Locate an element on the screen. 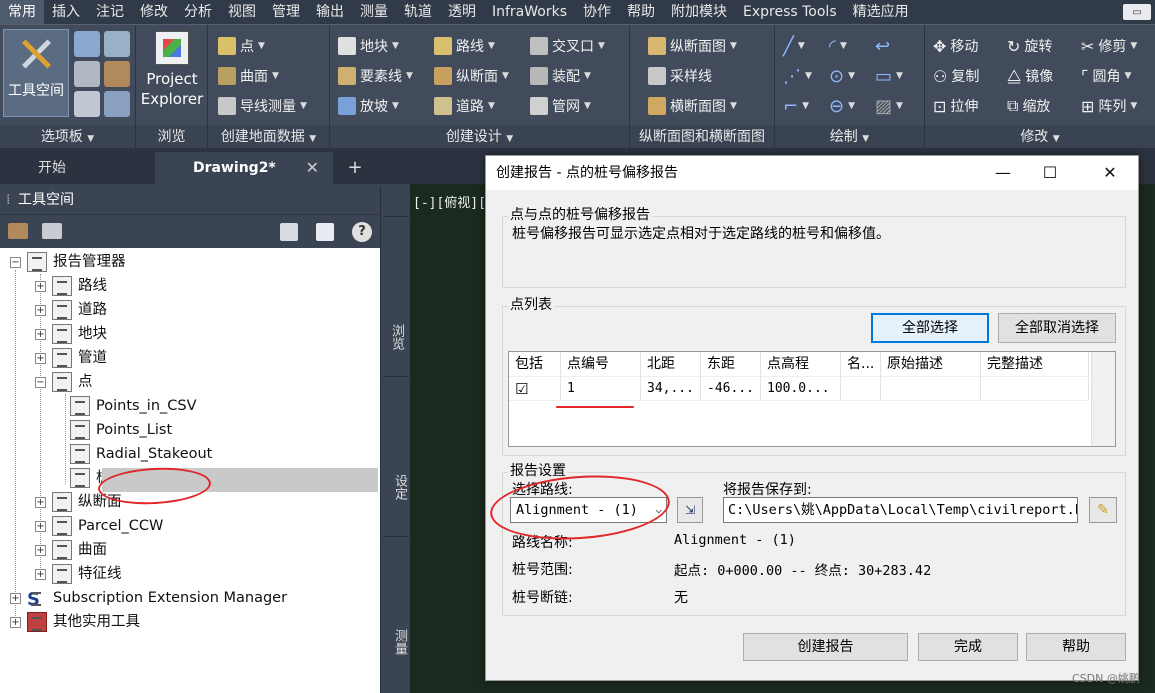  close-icon: ✕ is located at coordinates (1110, 173).